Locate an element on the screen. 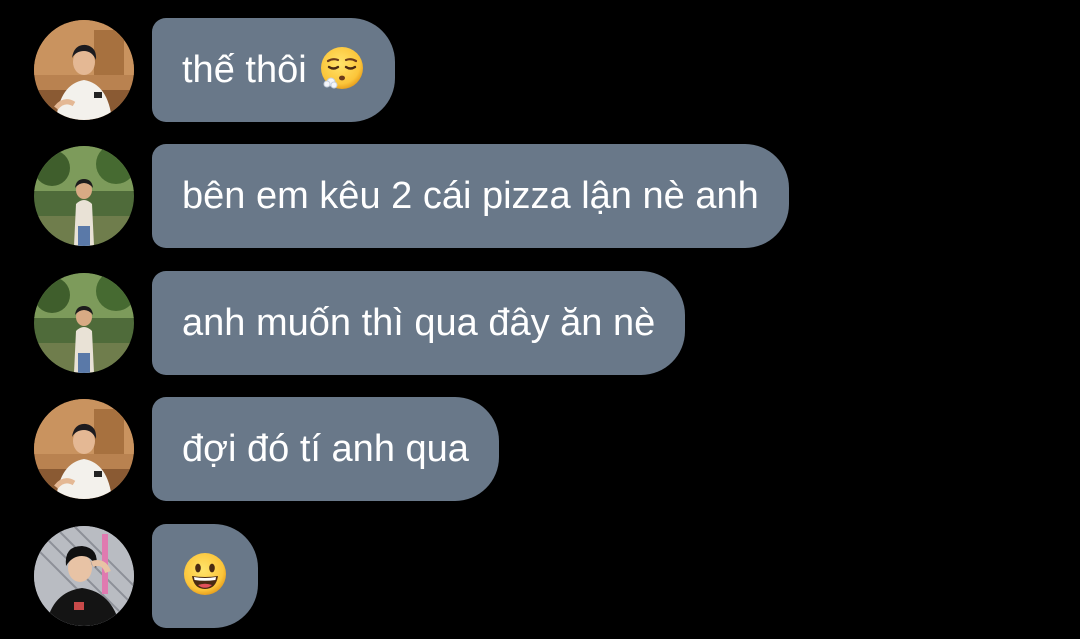 Image resolution: width=1080 pixels, height=639 pixels. relieved-sleepy-face-emoji is located at coordinates (342, 70).